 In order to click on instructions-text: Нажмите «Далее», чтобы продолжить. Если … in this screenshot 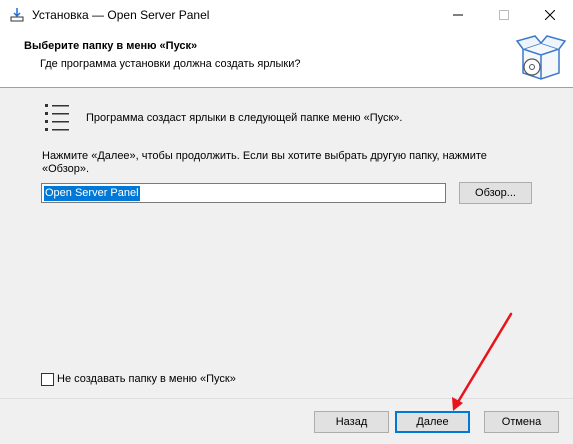, I will do `click(264, 162)`.